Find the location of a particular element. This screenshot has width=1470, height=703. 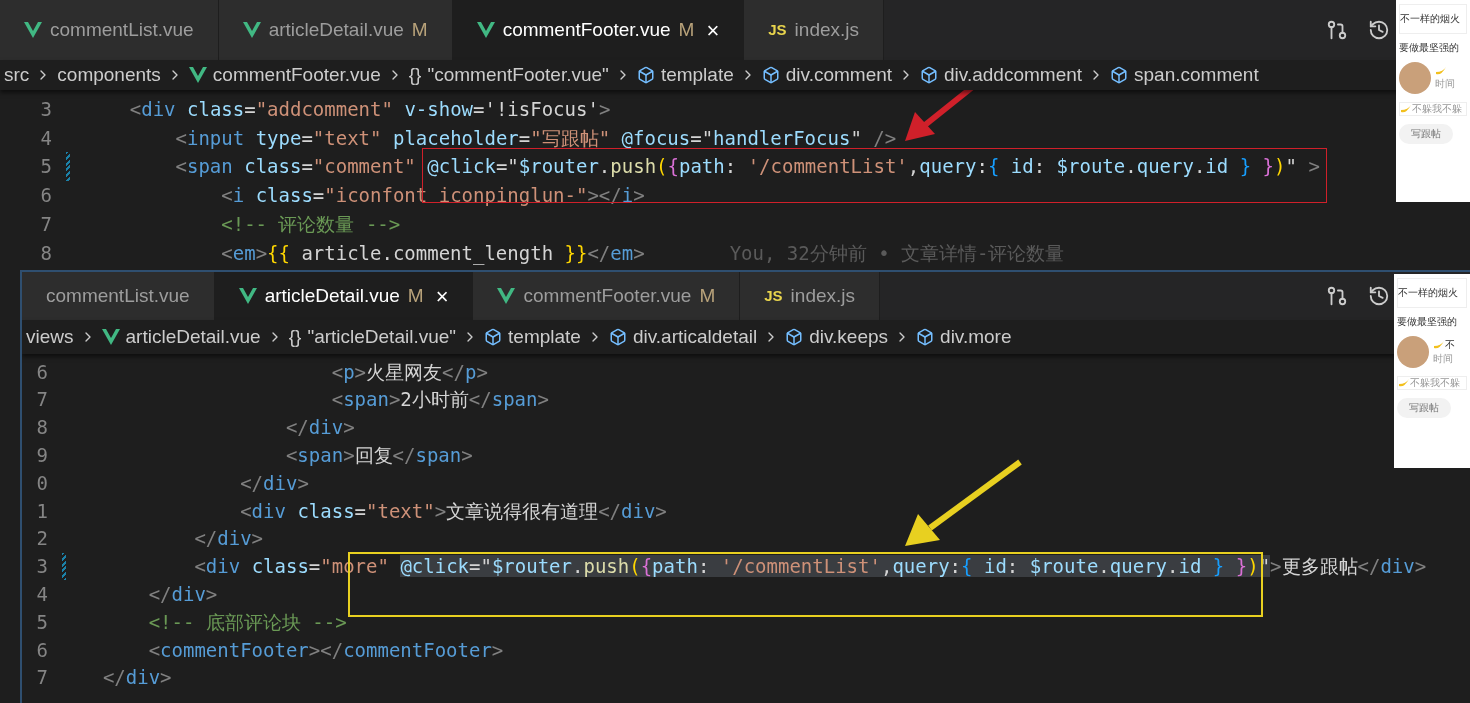

line-number: 1 is located at coordinates (42, 511).